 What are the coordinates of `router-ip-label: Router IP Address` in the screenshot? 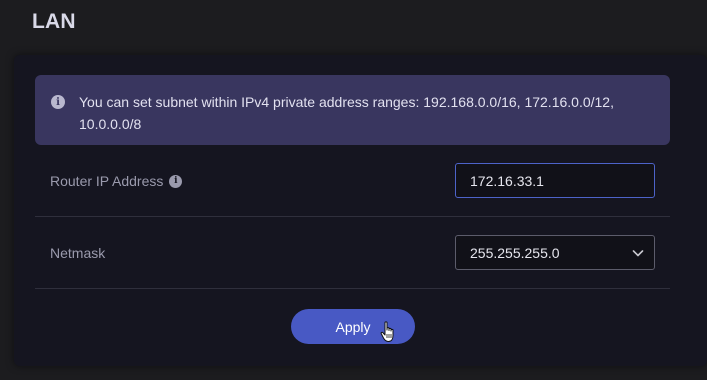 It's located at (107, 181).